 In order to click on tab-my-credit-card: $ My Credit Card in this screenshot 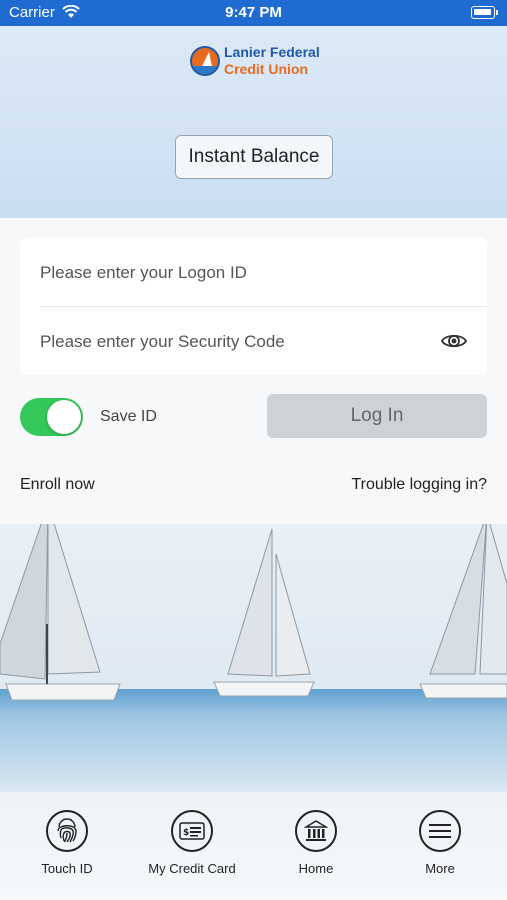, I will do `click(192, 843)`.